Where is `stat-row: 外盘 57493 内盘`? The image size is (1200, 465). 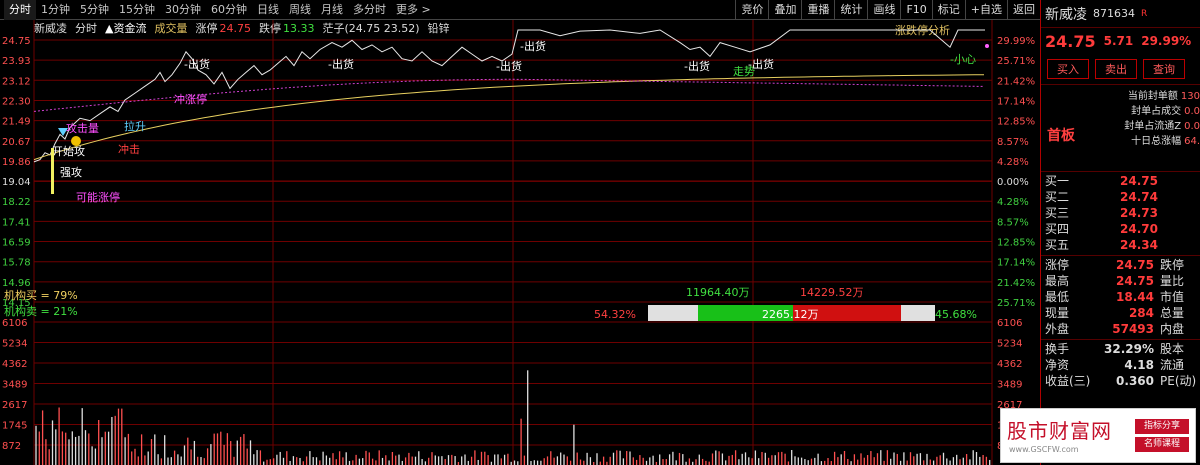 stat-row: 外盘 57493 内盘 is located at coordinates (1120, 329).